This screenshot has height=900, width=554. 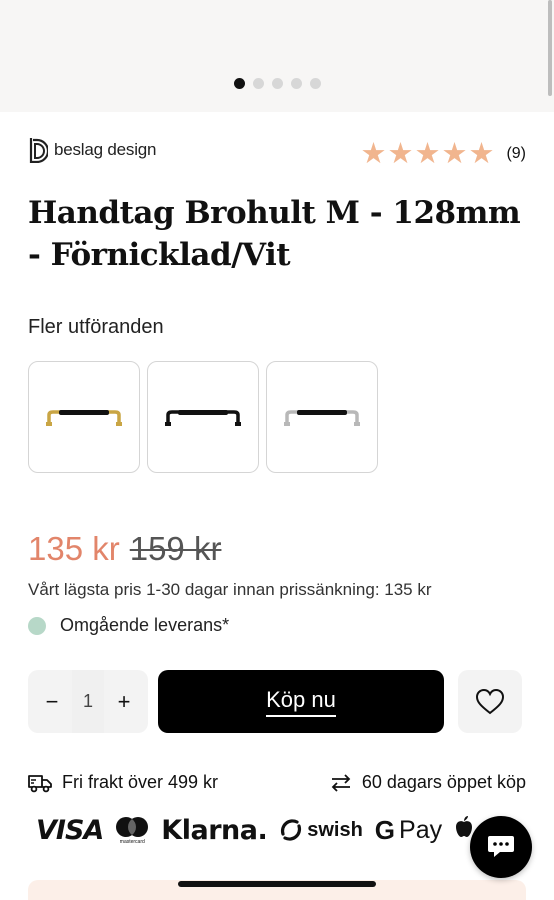 What do you see at coordinates (277, 56) in the screenshot?
I see `product-image-gallery` at bounding box center [277, 56].